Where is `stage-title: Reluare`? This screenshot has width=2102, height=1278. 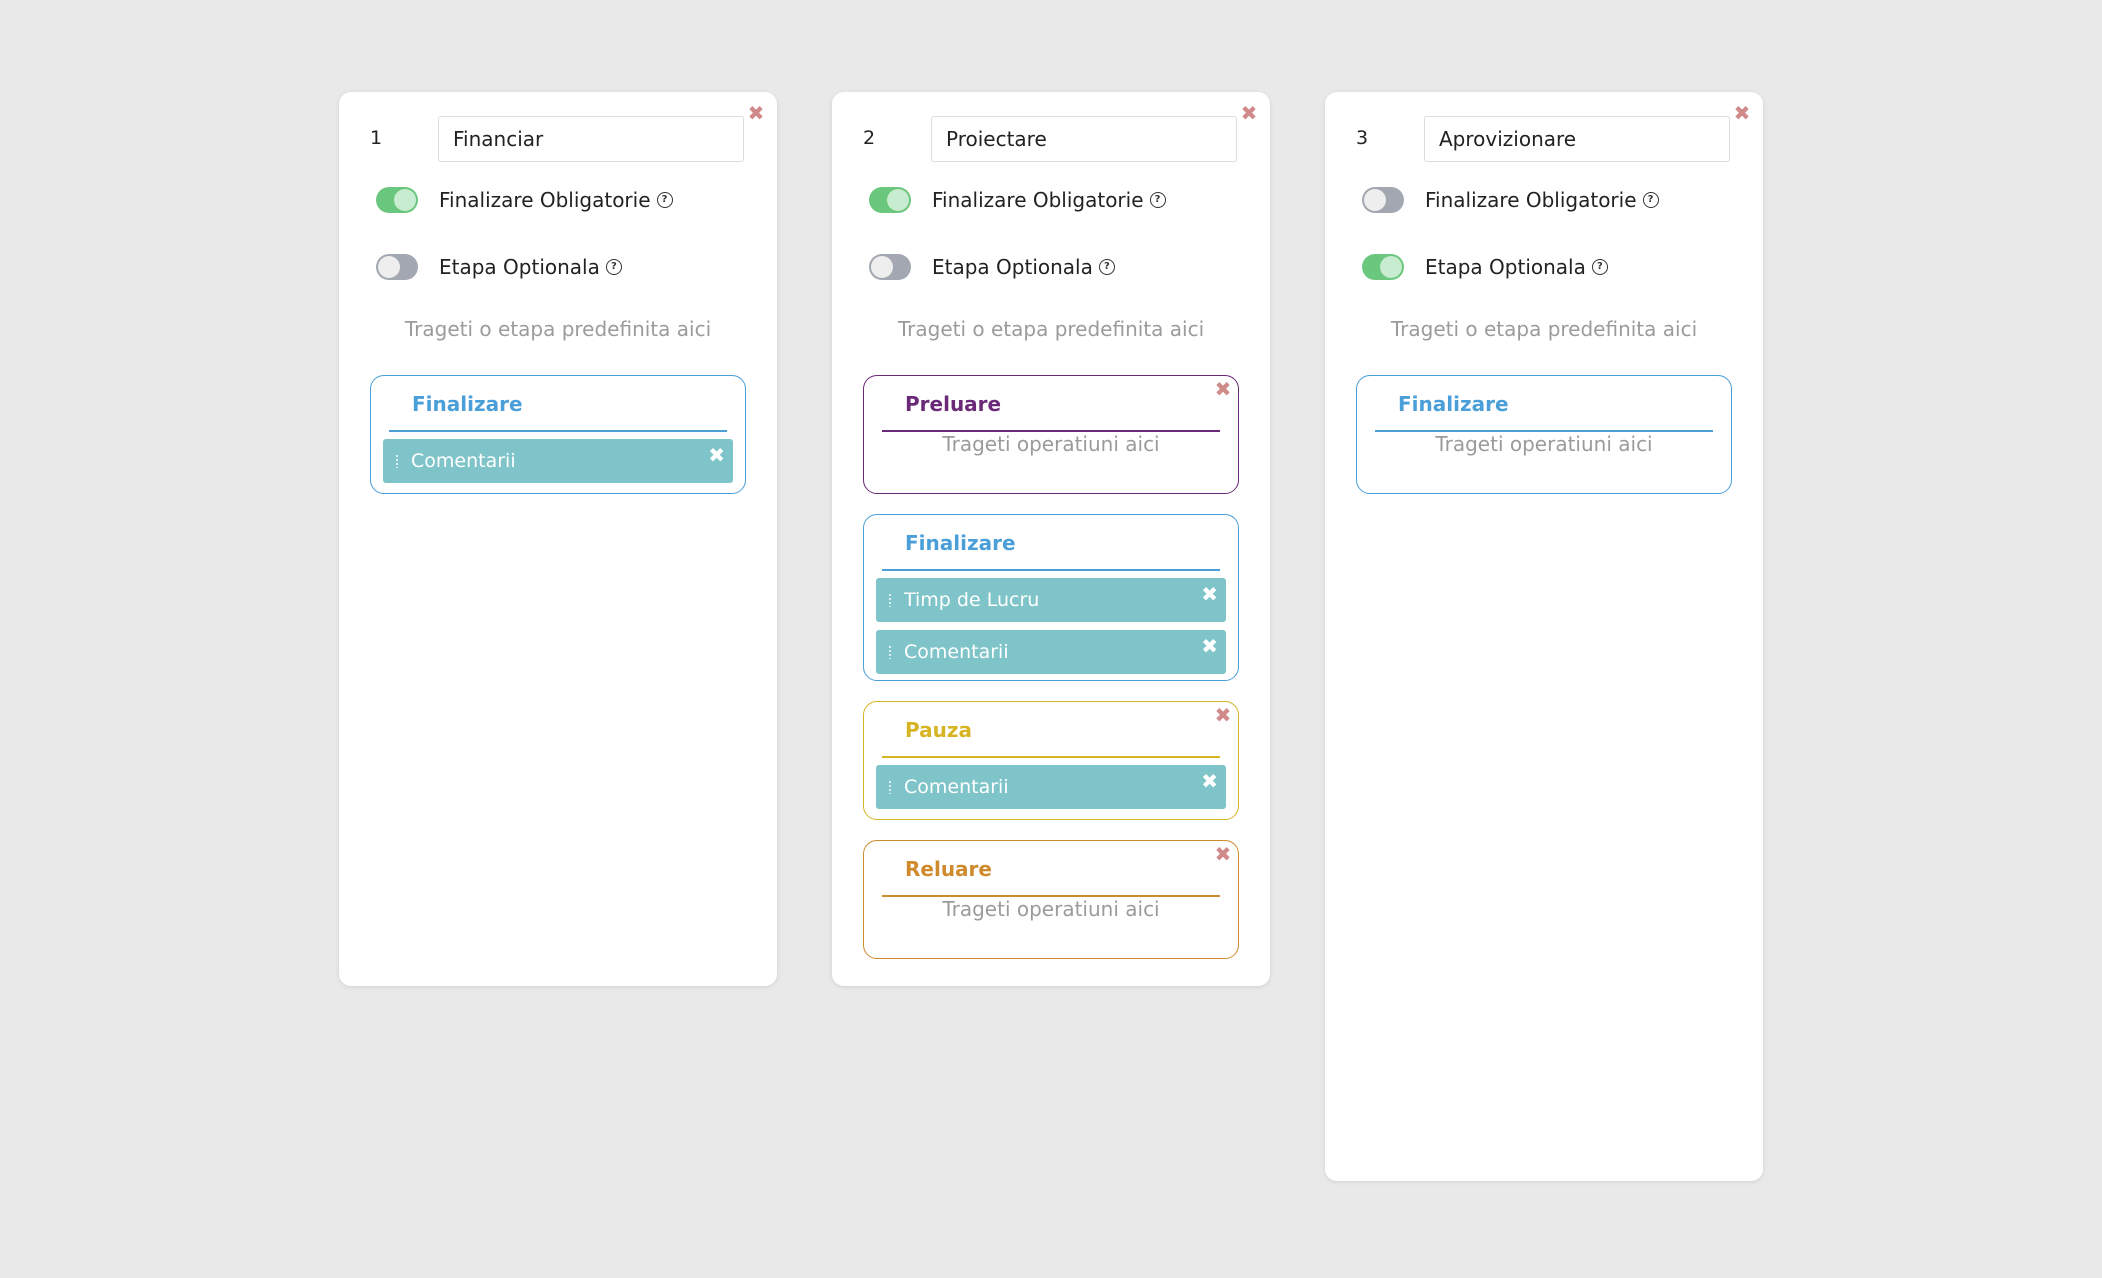 stage-title: Reluare is located at coordinates (948, 869).